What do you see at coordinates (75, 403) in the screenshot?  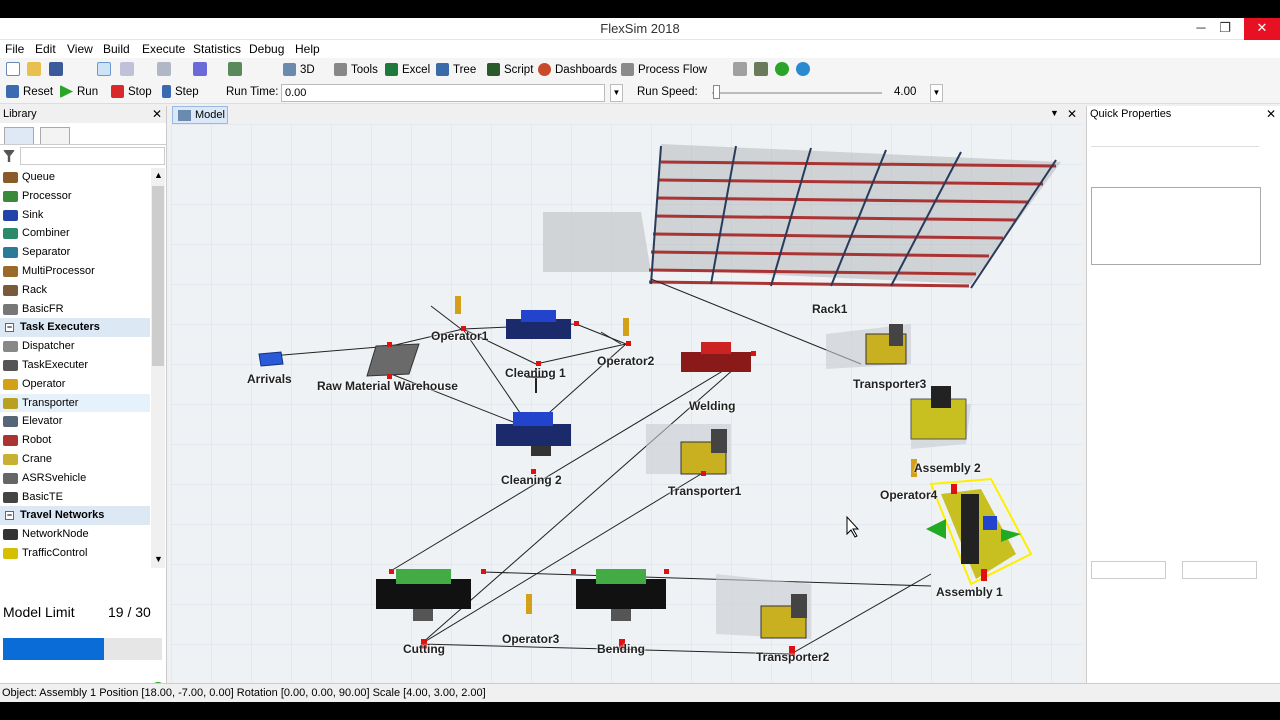 I see `library-item-transporter: Transporter` at bounding box center [75, 403].